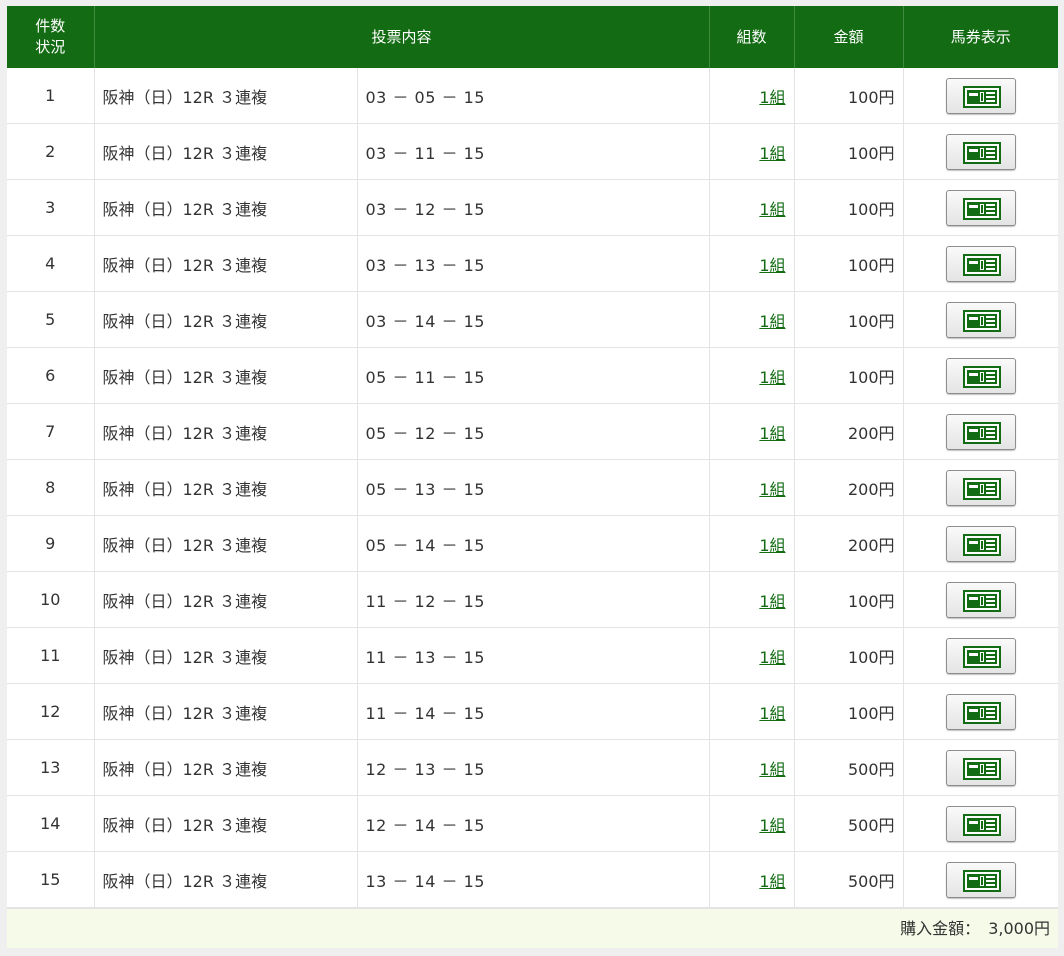 The image size is (1064, 956). Describe the element at coordinates (533, 543) in the screenshot. I see `horse-combination: 05 － 14 － 15` at that location.